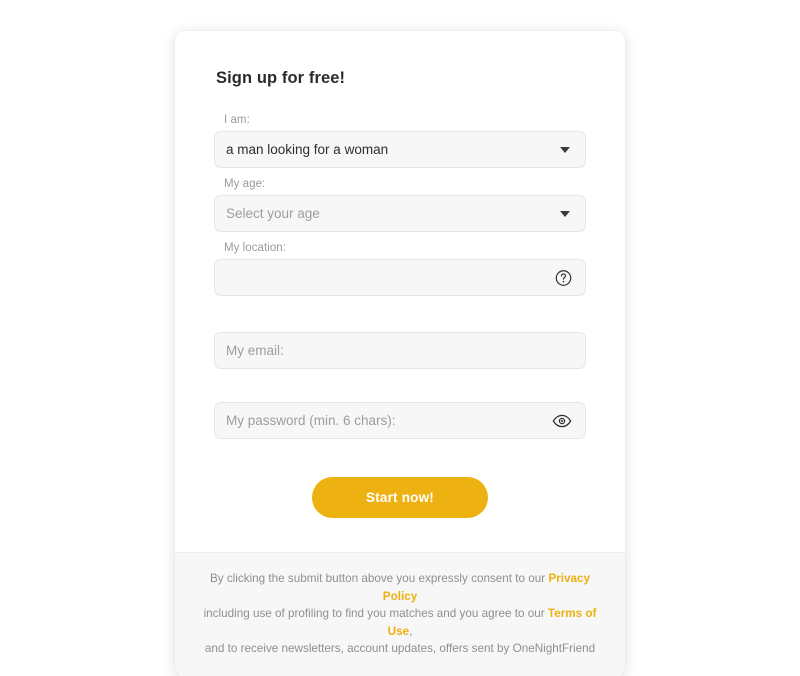  What do you see at coordinates (237, 120) in the screenshot?
I see `gender-label: I am:` at bounding box center [237, 120].